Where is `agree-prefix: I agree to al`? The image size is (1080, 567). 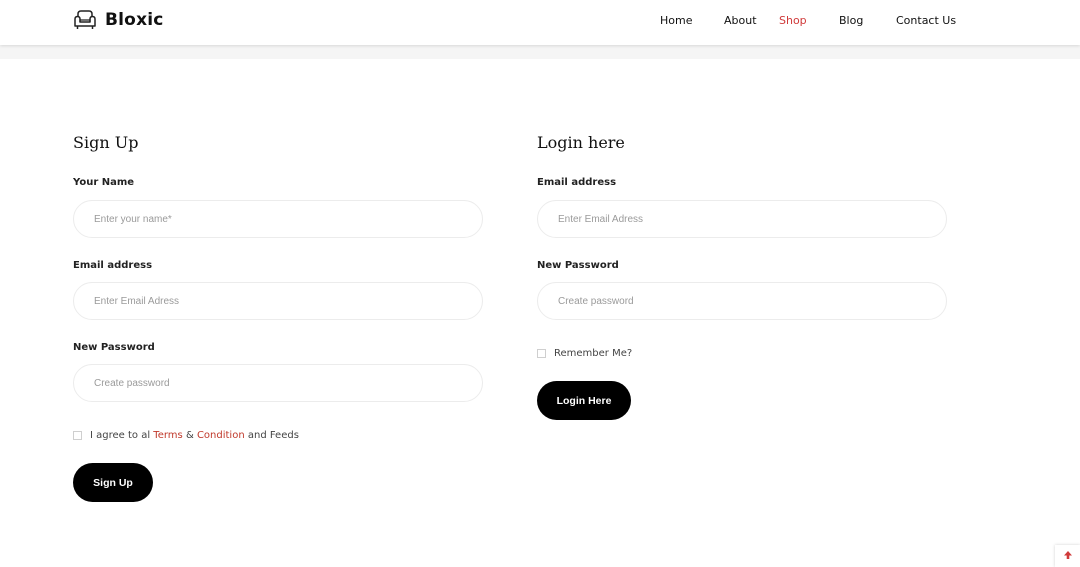 agree-prefix: I agree to al is located at coordinates (120, 435).